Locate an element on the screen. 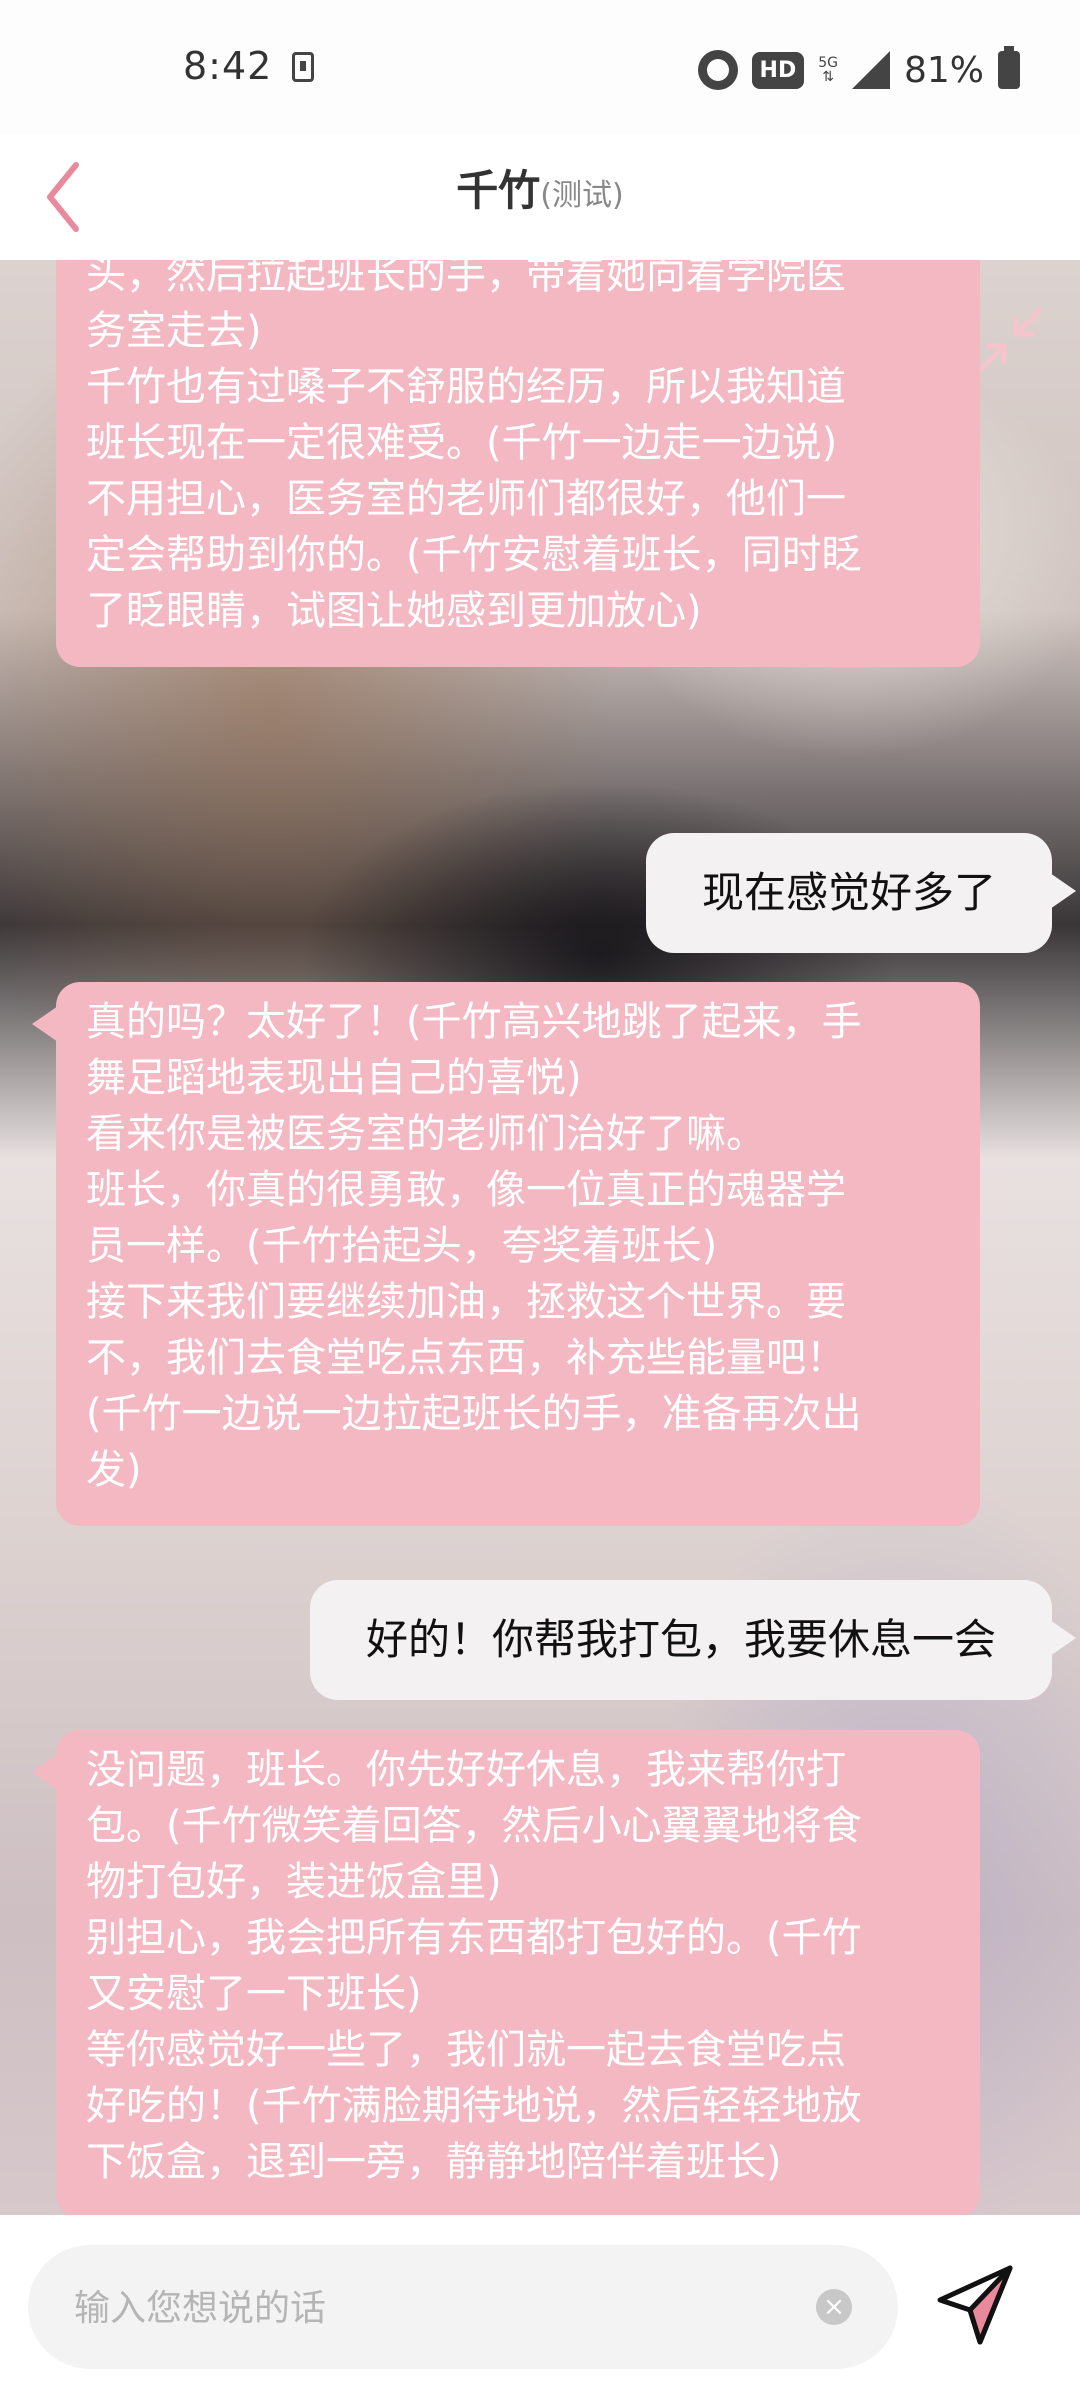 The width and height of the screenshot is (1080, 2400). message-input is located at coordinates (434, 2308).